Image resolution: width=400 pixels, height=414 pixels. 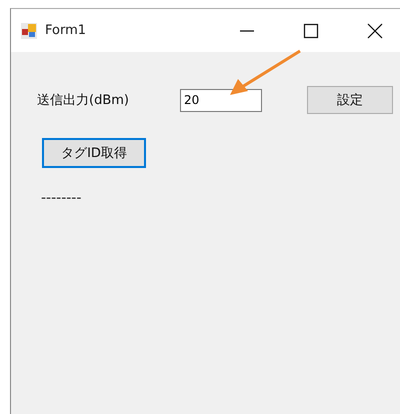 I want to click on app-icon, so click(x=29, y=30).